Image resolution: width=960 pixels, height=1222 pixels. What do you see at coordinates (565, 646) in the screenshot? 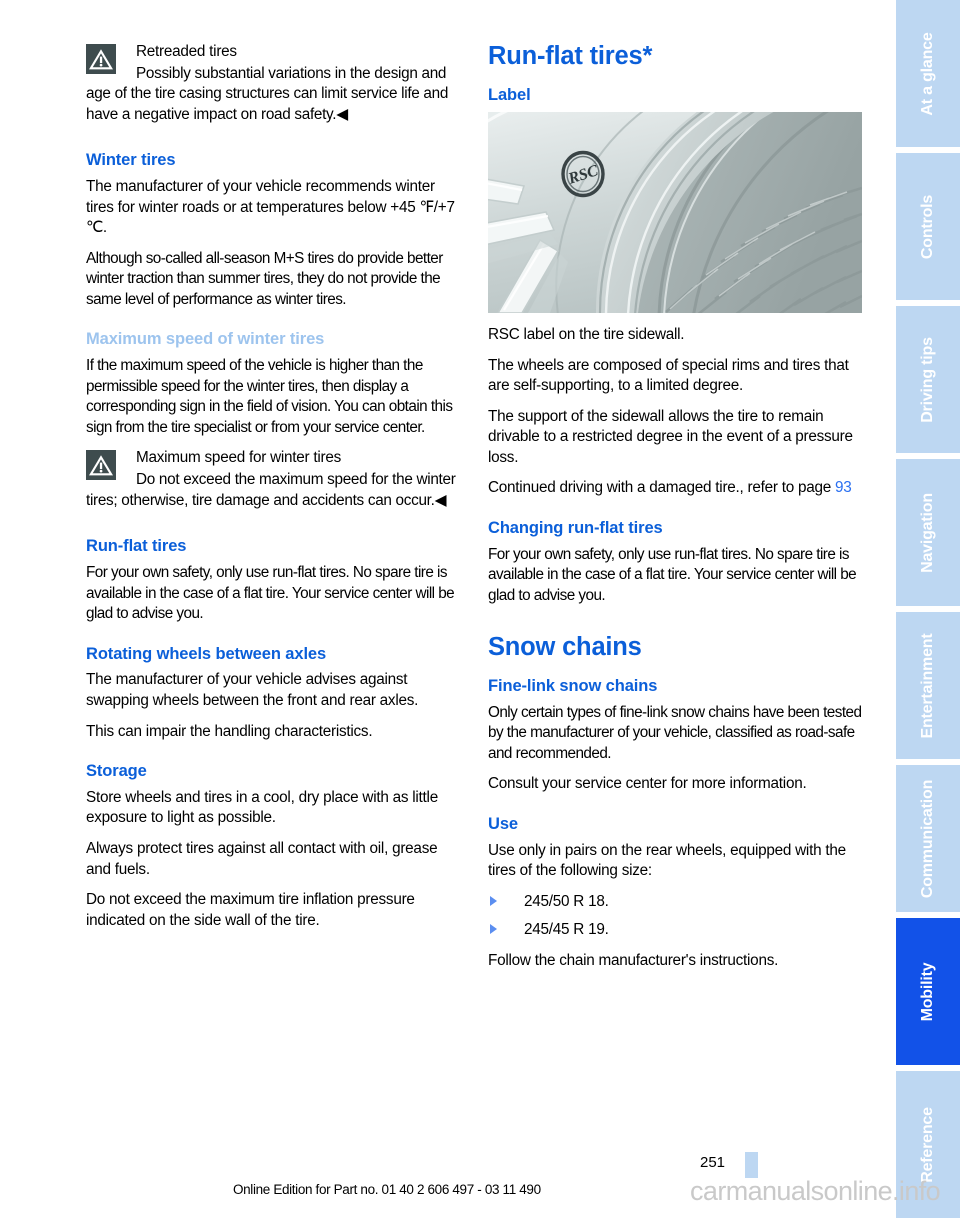
I see `section-title-snow-chains: Snow chains` at bounding box center [565, 646].